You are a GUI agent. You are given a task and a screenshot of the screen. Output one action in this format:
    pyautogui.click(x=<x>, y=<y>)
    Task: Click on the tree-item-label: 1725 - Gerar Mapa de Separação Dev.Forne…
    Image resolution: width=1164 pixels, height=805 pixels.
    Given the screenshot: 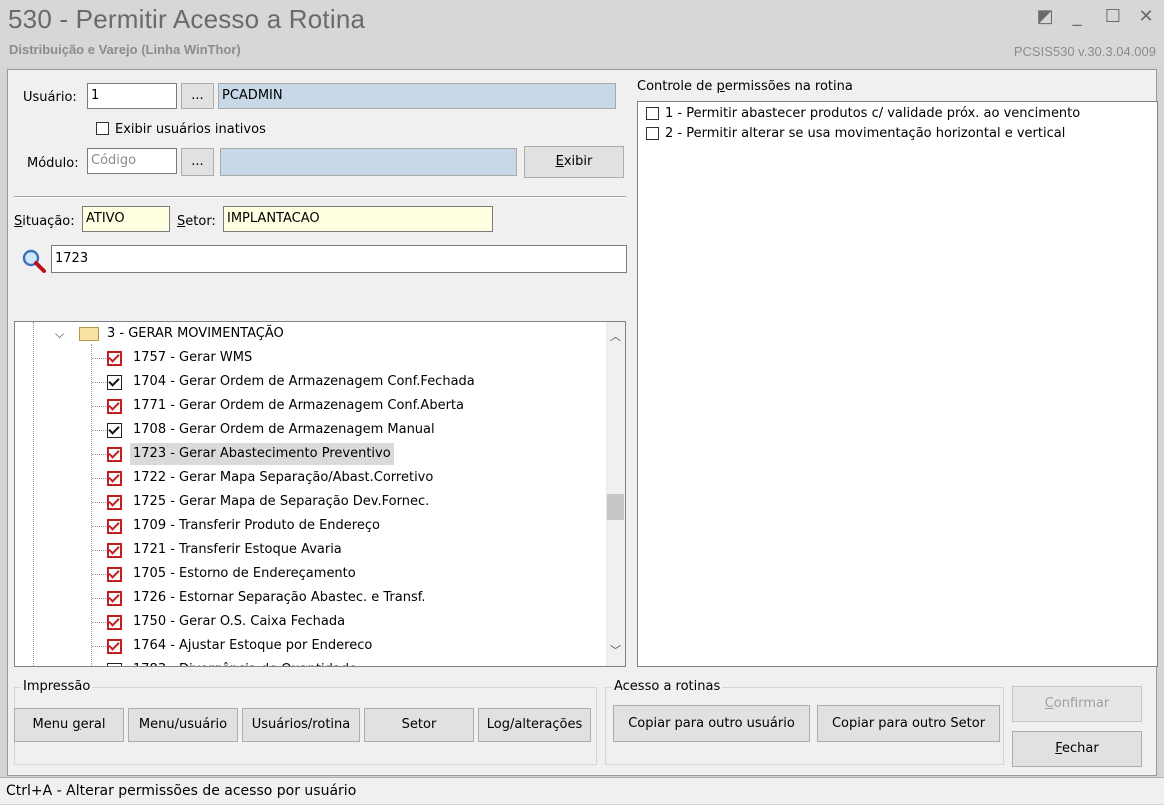 What is the action you would take?
    pyautogui.click(x=281, y=501)
    